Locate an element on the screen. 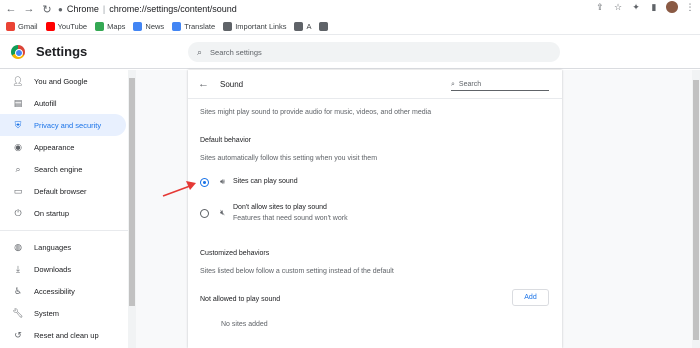 This screenshot has height=348, width=700. bookmark-label: Gmail is located at coordinates (28, 26).